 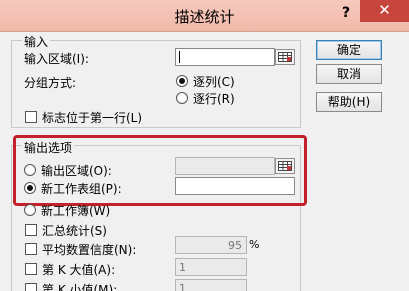 What do you see at coordinates (349, 50) in the screenshot?
I see `ok-button: 确定` at bounding box center [349, 50].